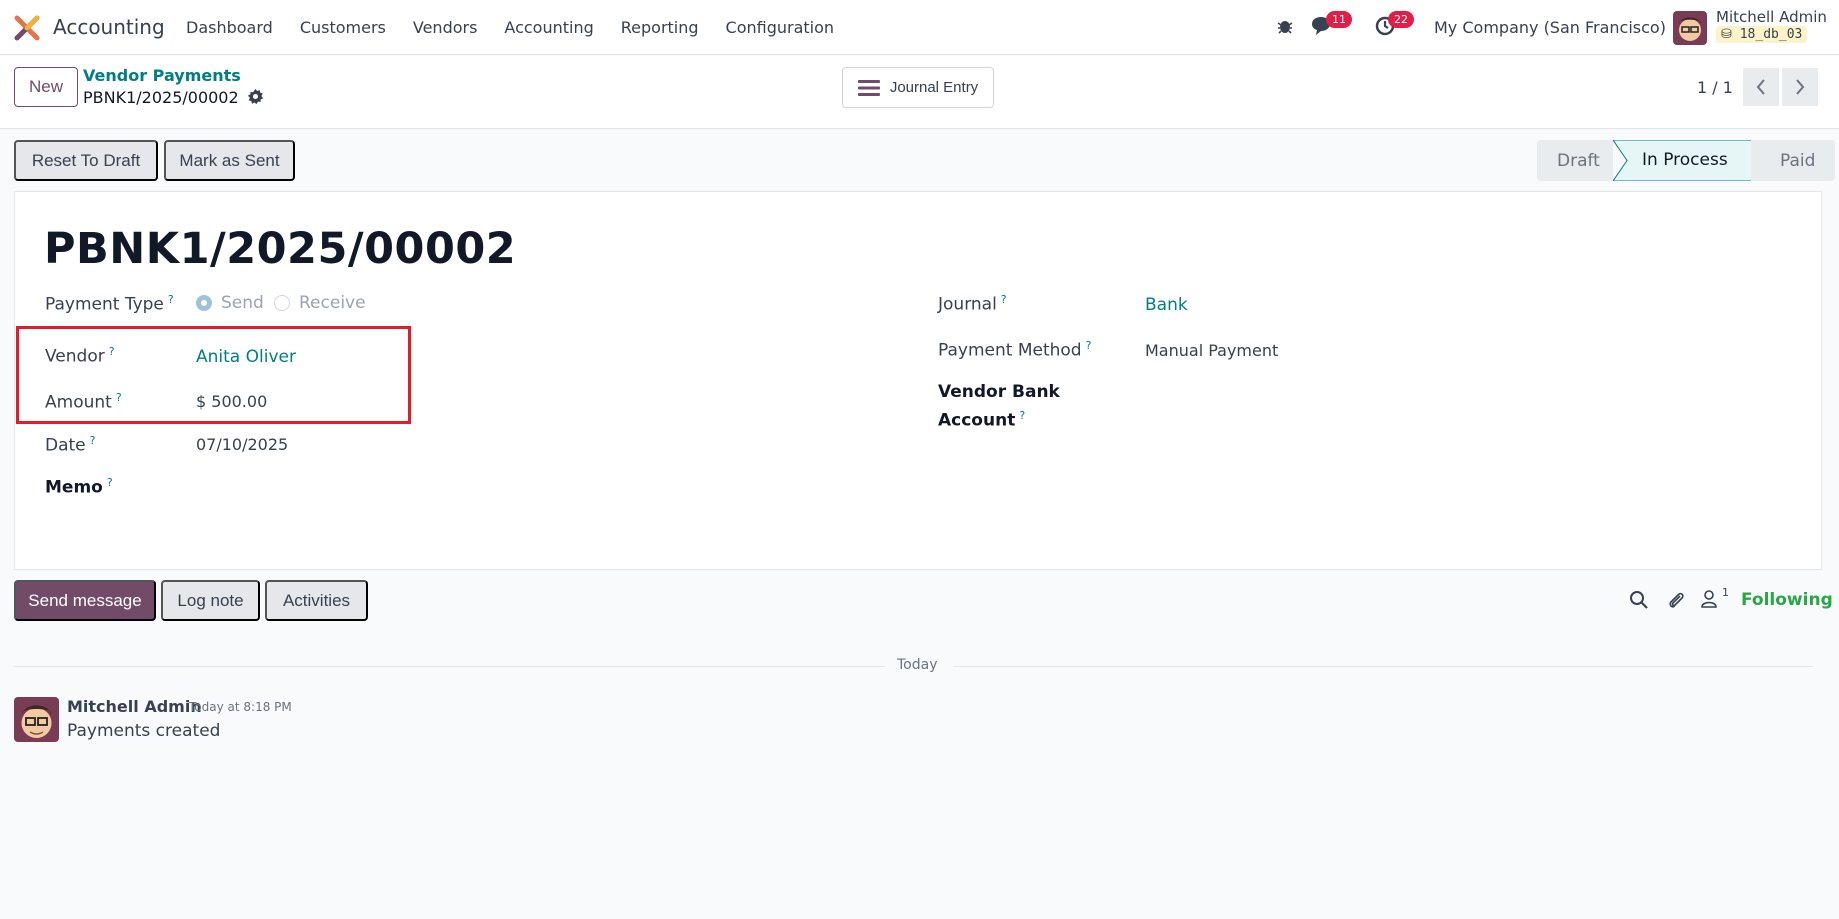  I want to click on payment-type-send-radio, so click(204, 303).